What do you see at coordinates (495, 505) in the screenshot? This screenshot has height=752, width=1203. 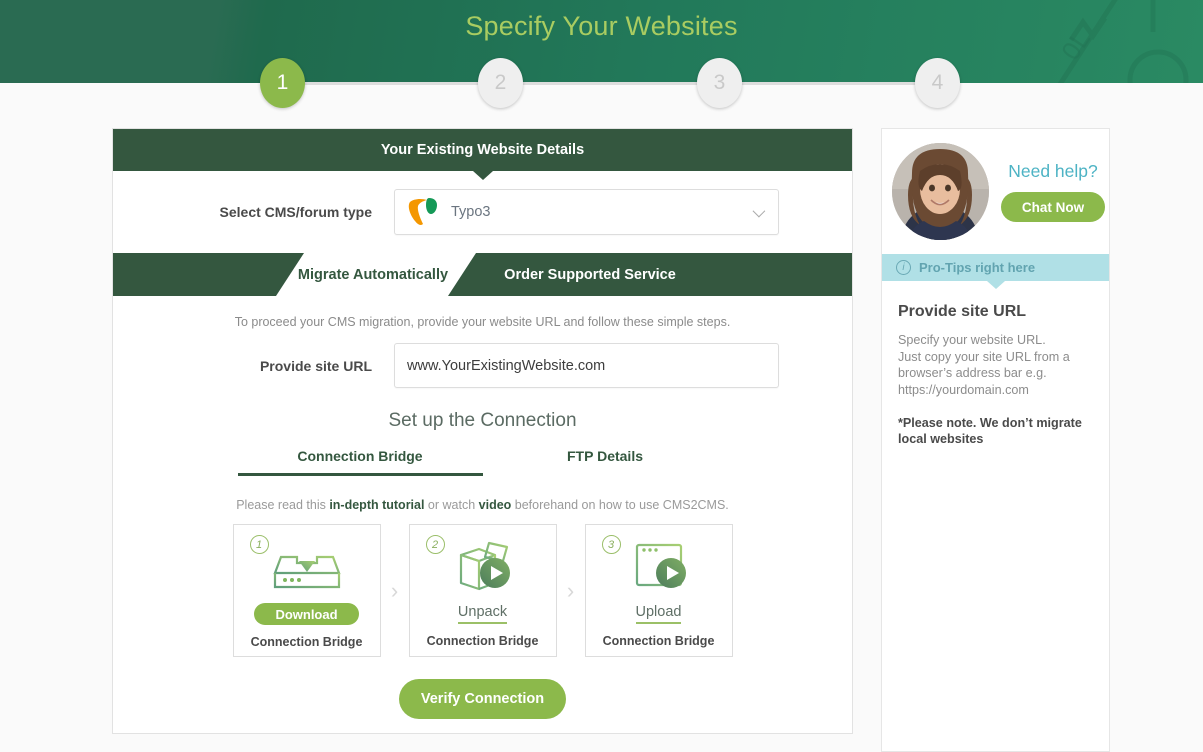 I see `video-link: video` at bounding box center [495, 505].